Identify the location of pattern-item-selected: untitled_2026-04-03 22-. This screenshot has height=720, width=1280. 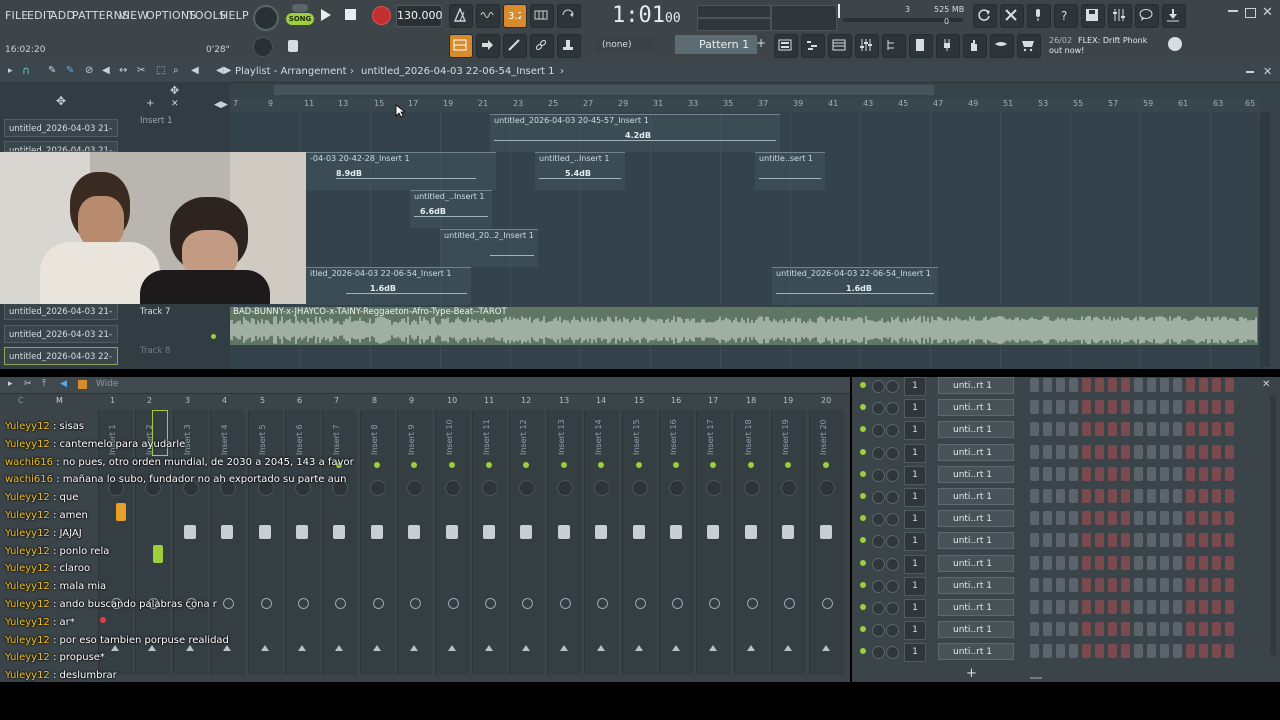
(61, 356).